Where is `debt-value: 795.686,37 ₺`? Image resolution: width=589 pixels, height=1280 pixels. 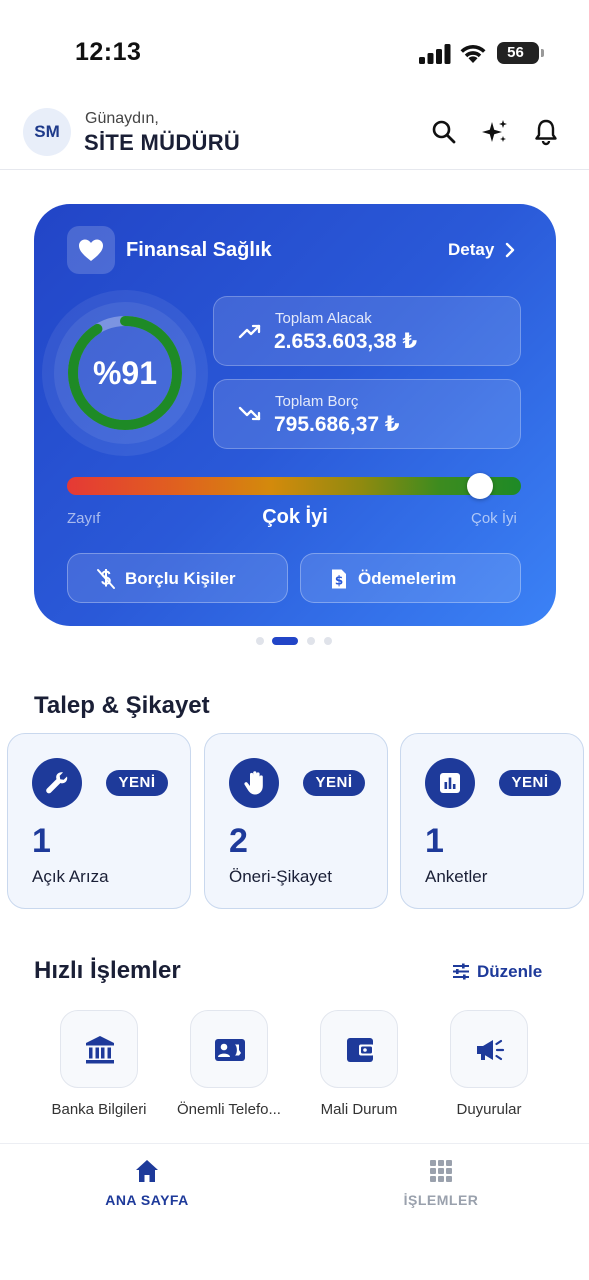 debt-value: 795.686,37 ₺ is located at coordinates (337, 424).